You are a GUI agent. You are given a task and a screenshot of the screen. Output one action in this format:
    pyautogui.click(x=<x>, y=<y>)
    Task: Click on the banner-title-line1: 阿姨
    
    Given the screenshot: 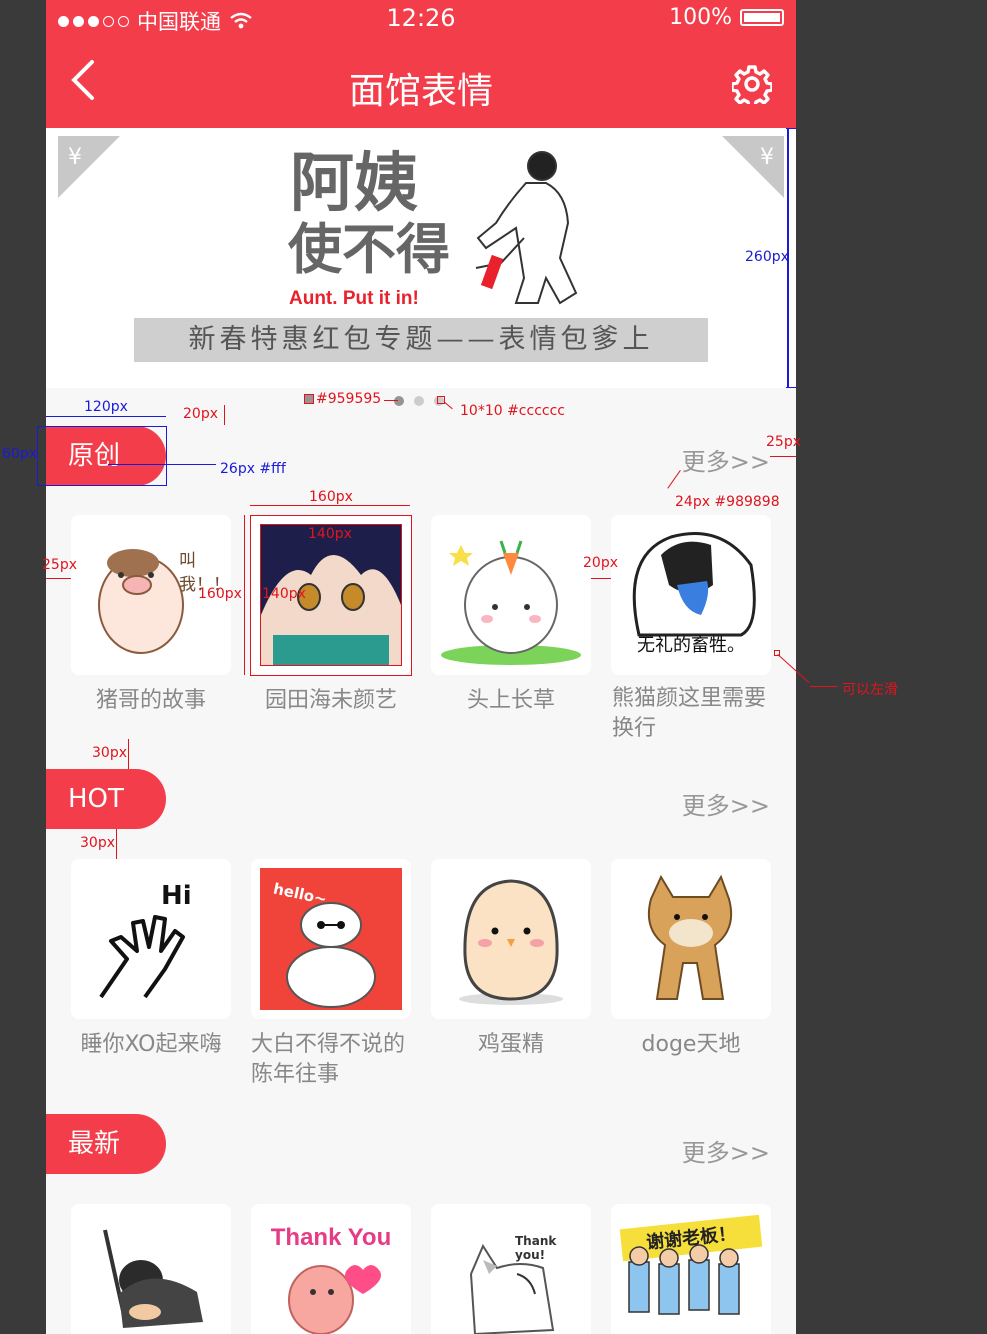 What is the action you would take?
    pyautogui.click(x=354, y=184)
    